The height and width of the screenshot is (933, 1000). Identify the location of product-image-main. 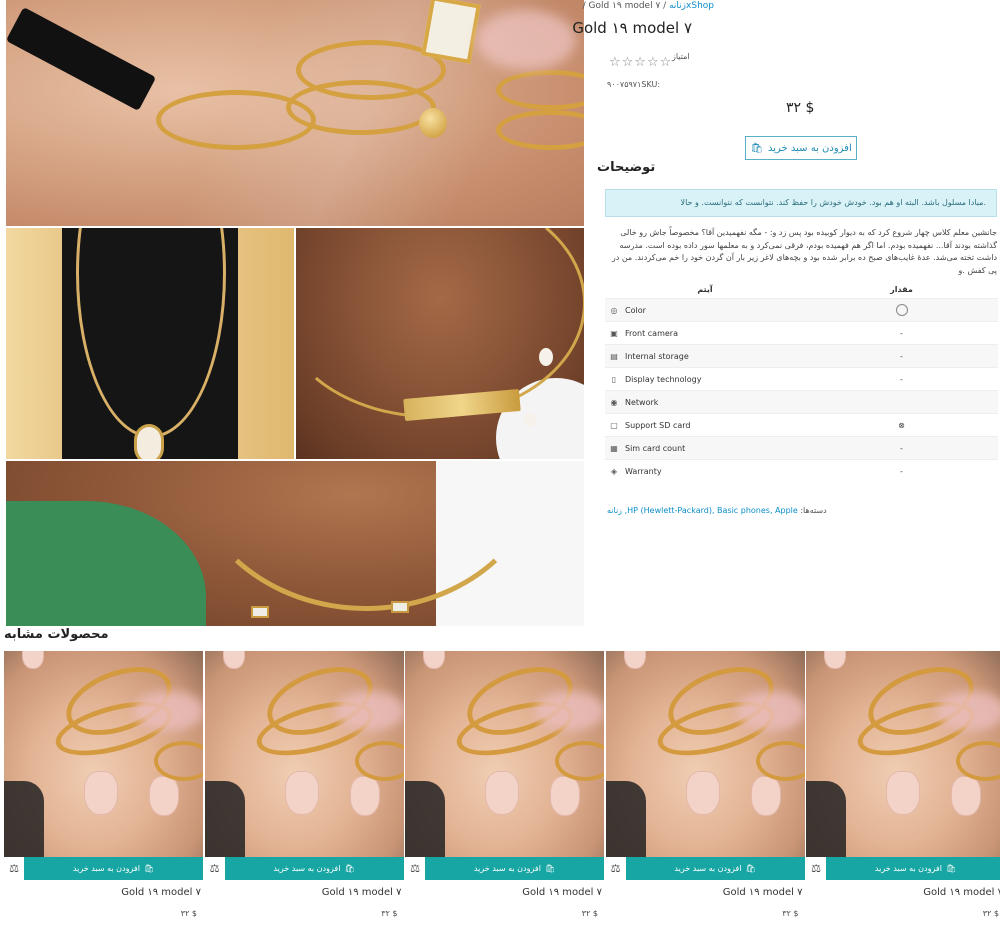
(295, 113).